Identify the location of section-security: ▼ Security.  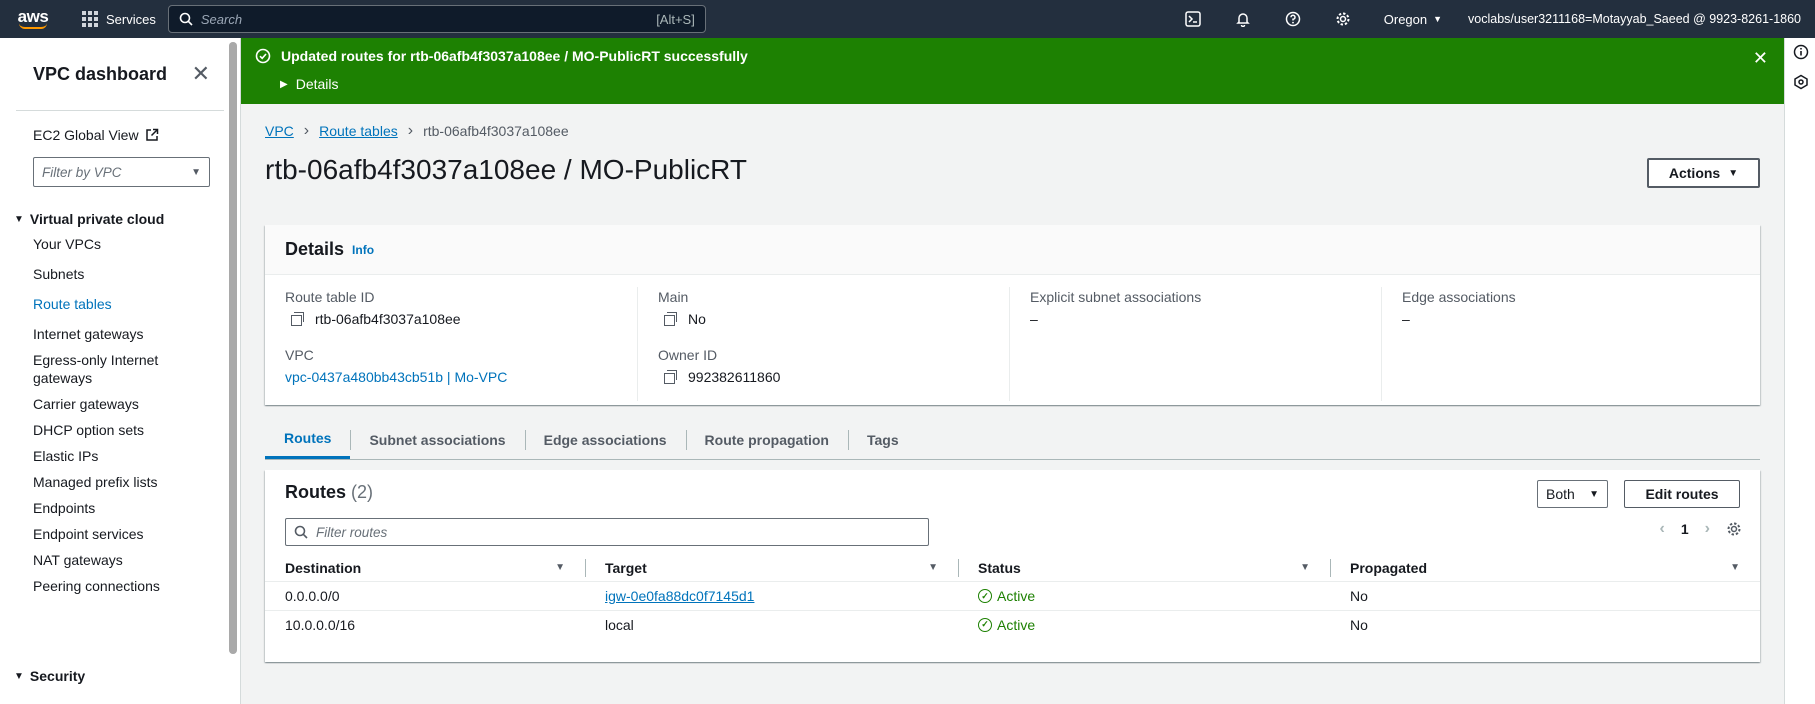
(42, 676).